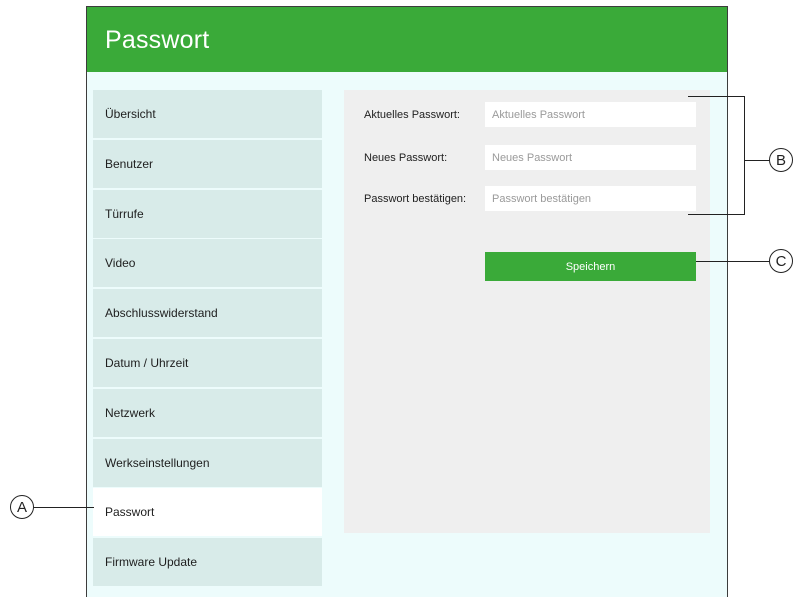 This screenshot has height=597, width=795. Describe the element at coordinates (590, 157) in the screenshot. I see `new-password-input` at that location.